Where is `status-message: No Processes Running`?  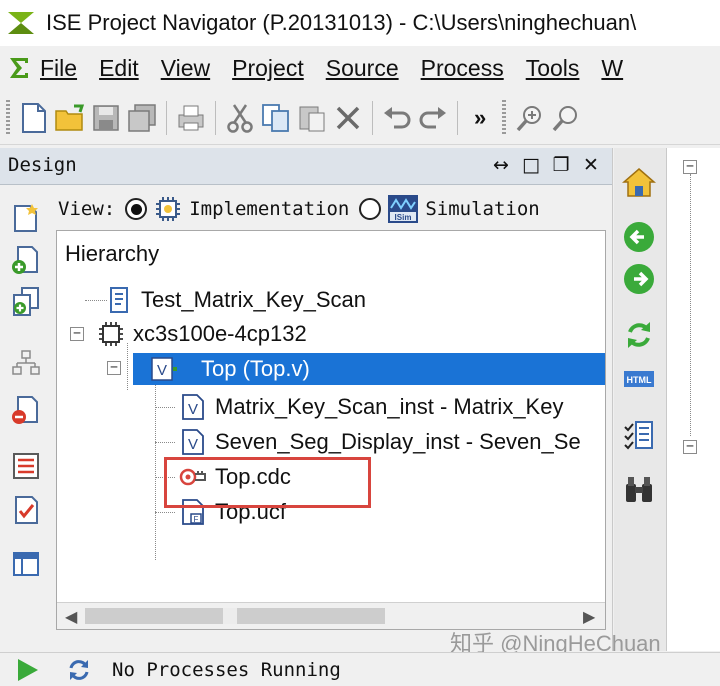 status-message: No Processes Running is located at coordinates (226, 670).